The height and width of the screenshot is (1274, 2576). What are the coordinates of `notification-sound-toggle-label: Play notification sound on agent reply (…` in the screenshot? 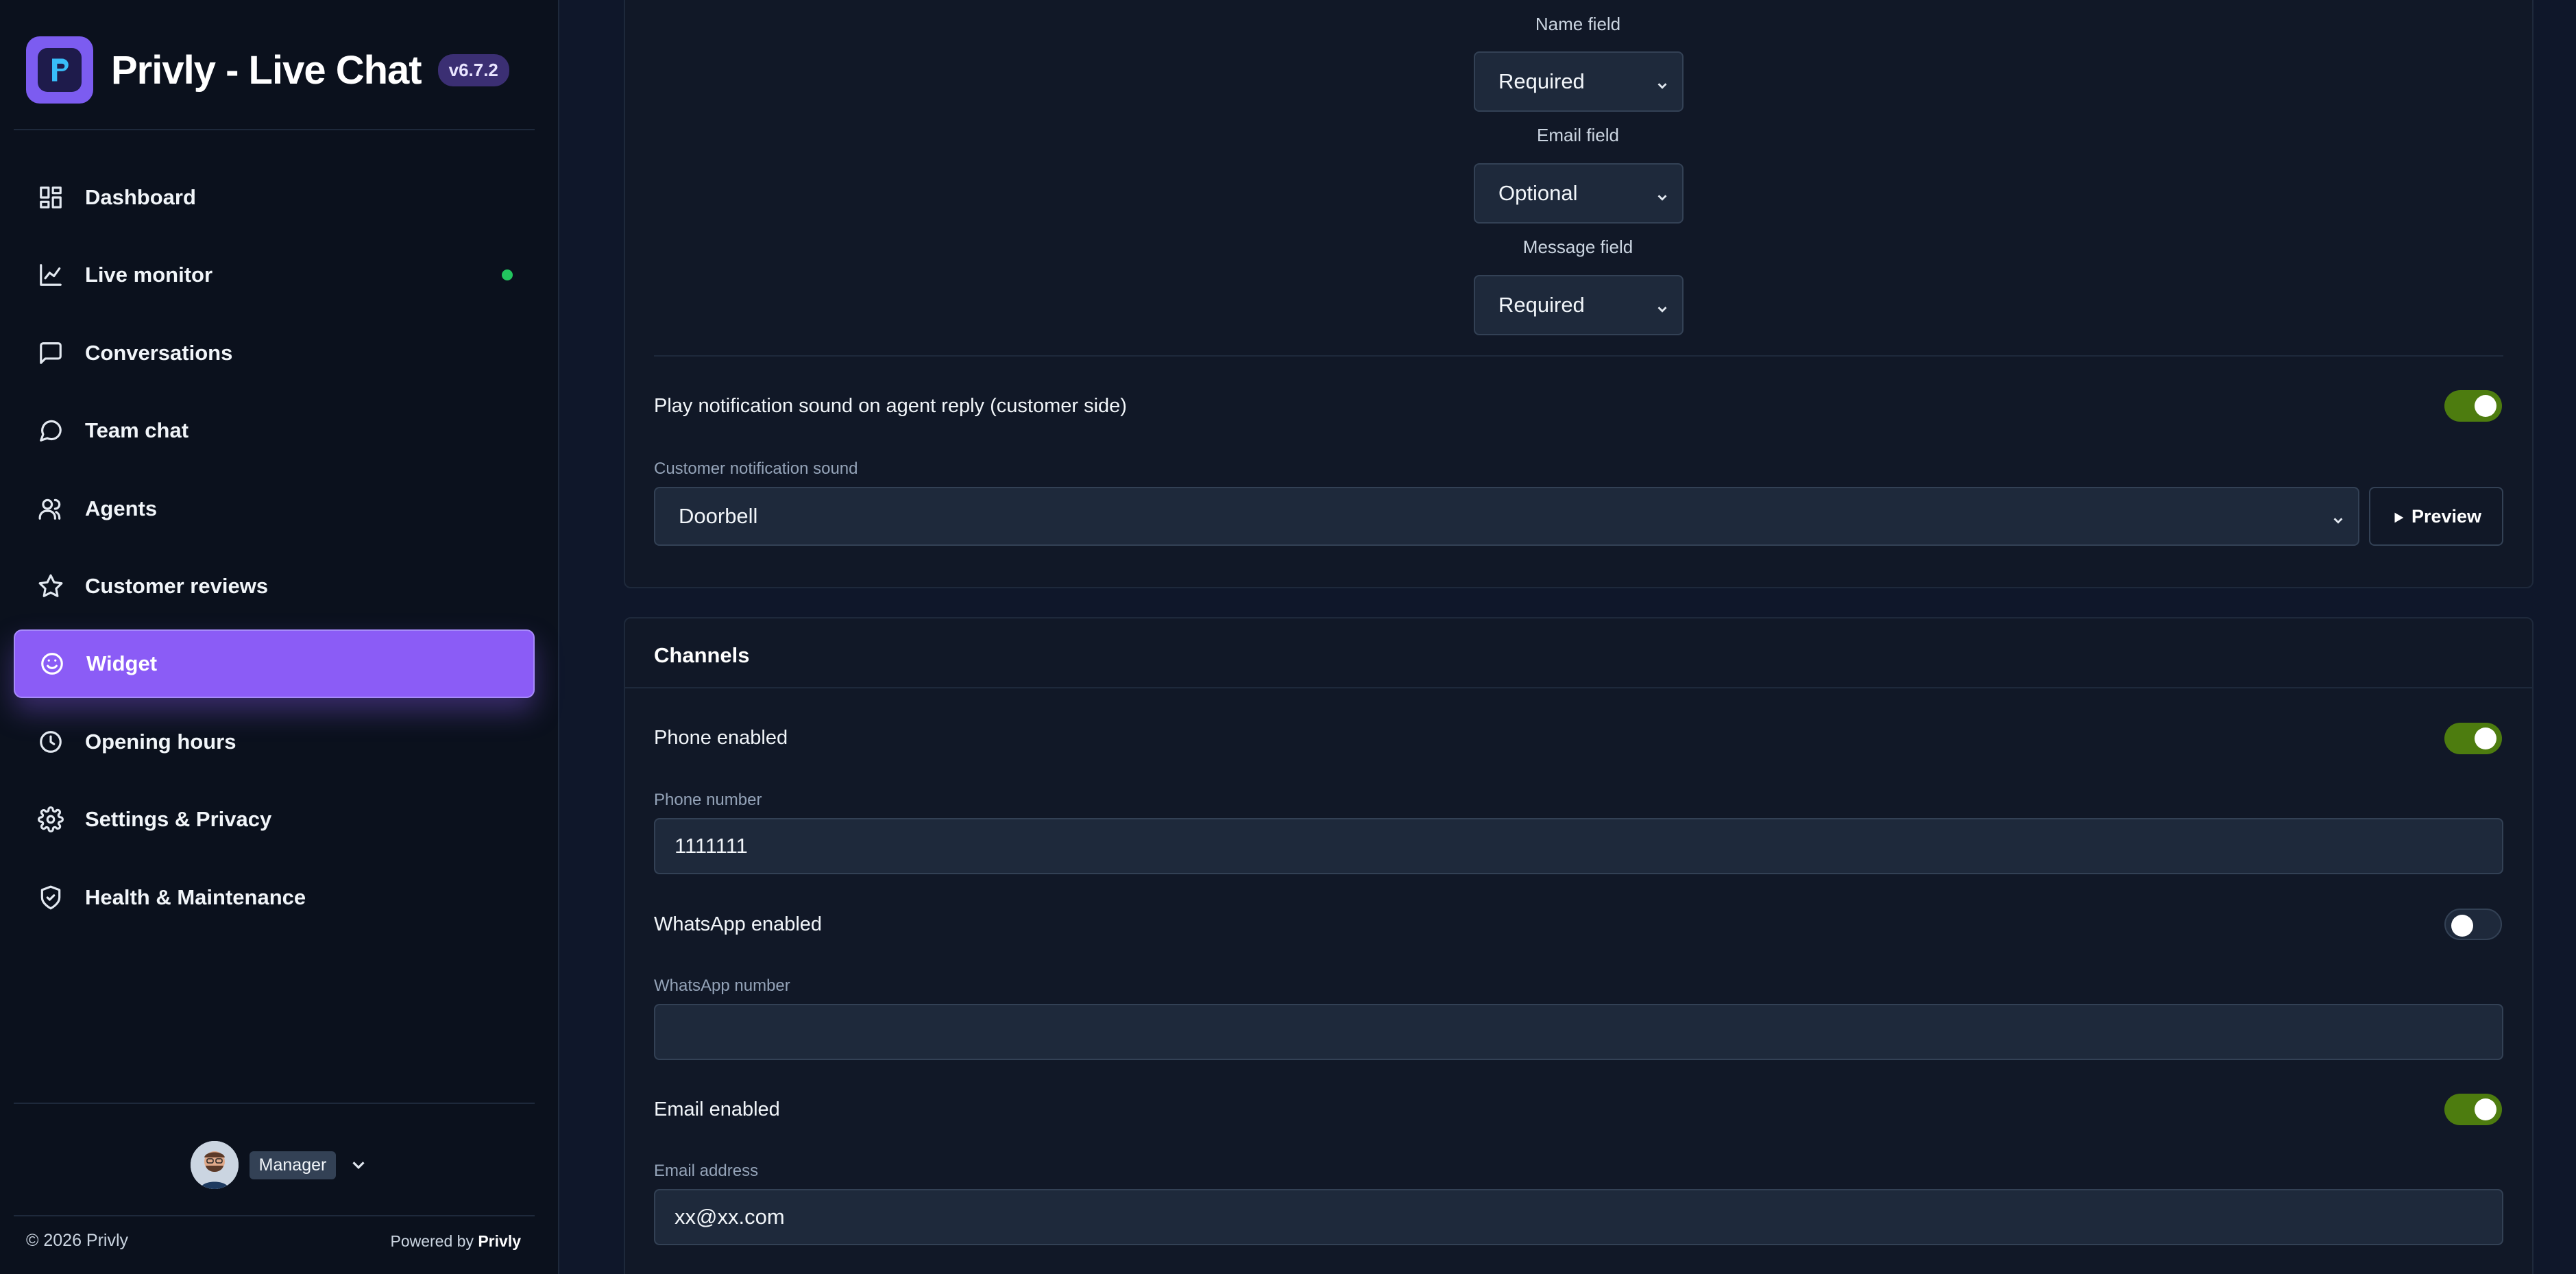 It's located at (890, 406).